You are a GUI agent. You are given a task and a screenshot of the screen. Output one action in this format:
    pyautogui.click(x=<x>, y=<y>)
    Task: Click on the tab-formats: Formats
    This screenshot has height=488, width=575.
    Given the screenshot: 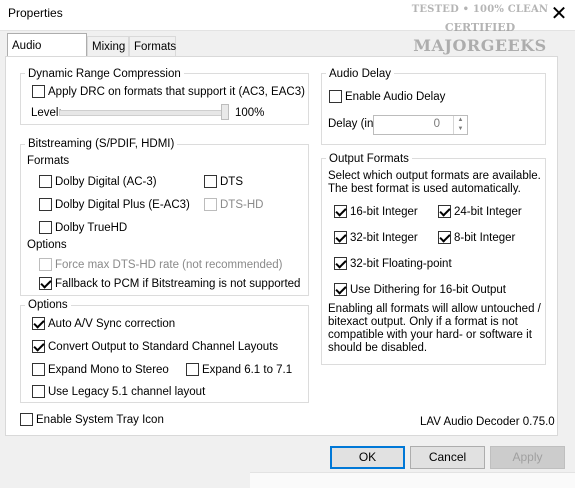 What is the action you would take?
    pyautogui.click(x=152, y=46)
    